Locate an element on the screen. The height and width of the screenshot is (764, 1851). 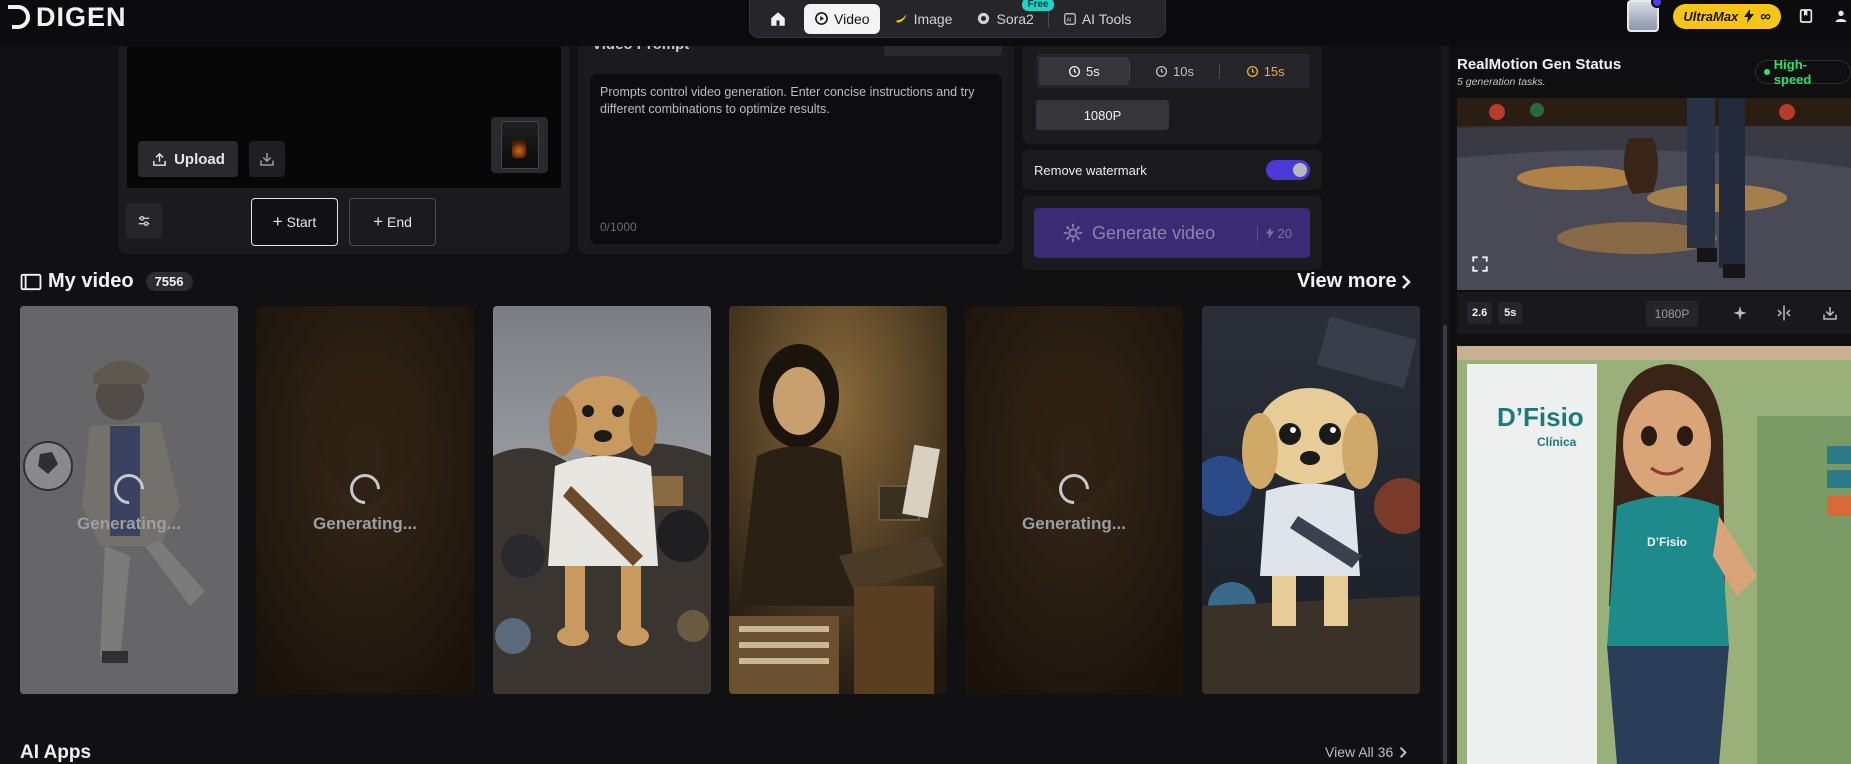
duration-label: 10s is located at coordinates (1183, 71).